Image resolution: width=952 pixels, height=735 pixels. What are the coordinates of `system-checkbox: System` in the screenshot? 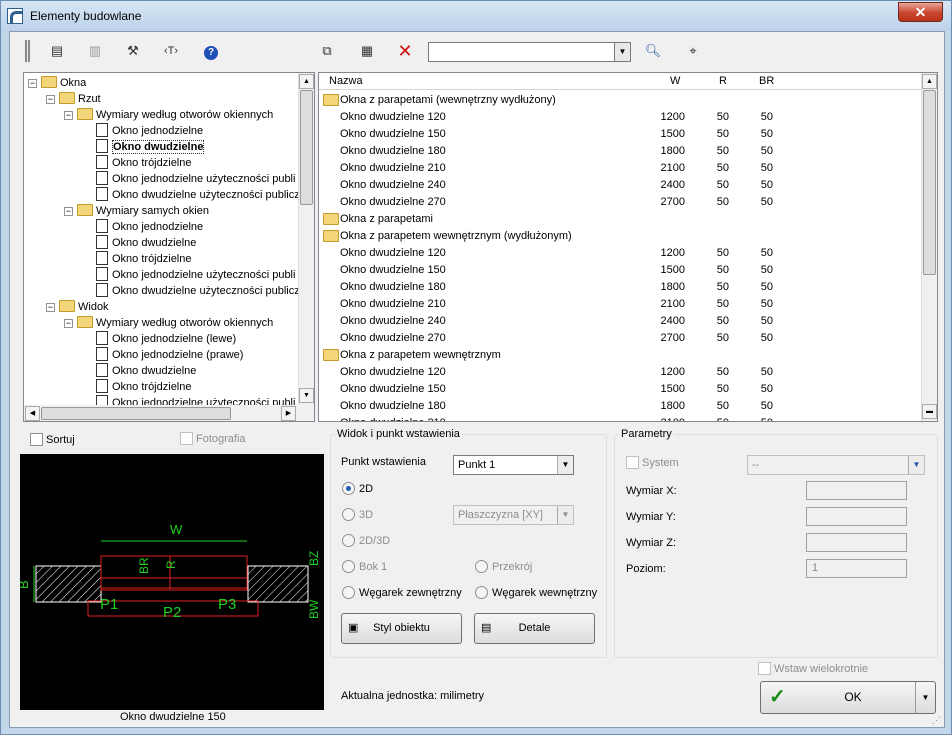 It's located at (652, 462).